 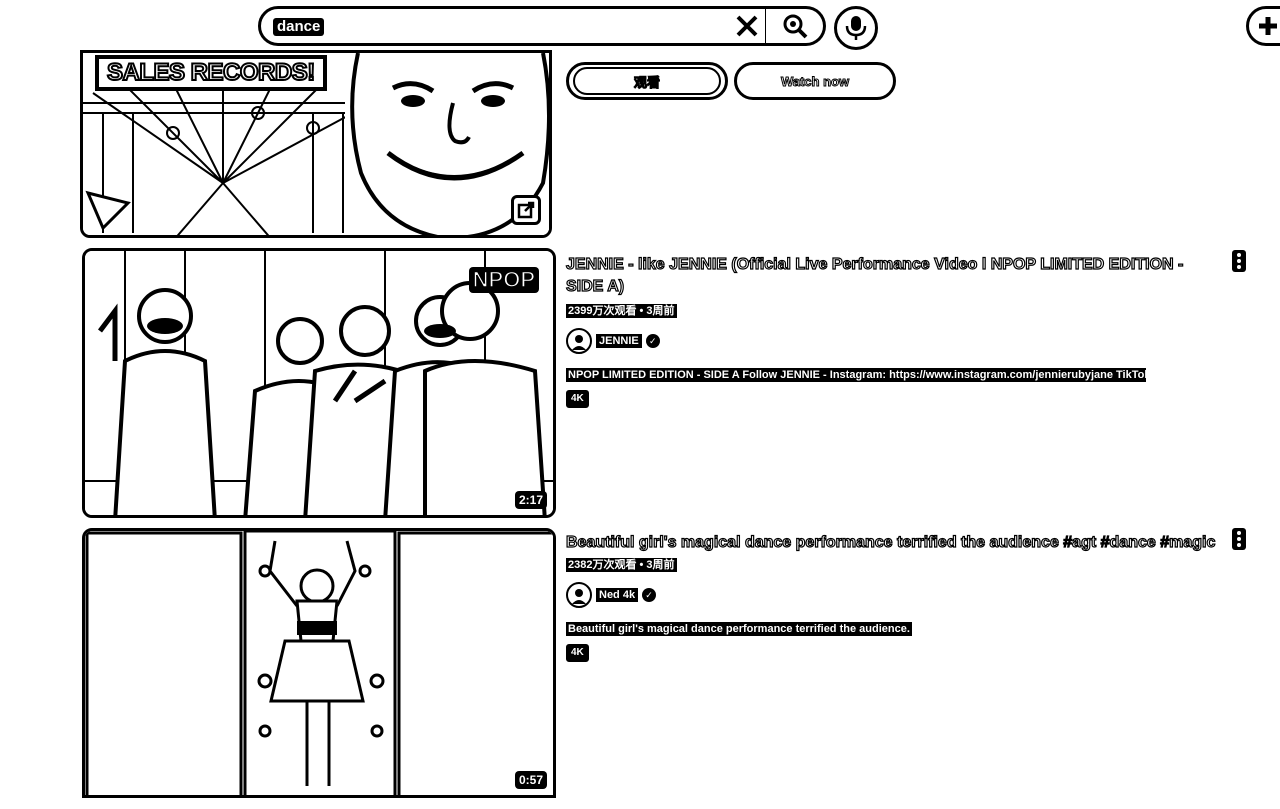 What do you see at coordinates (621, 311) in the screenshot?
I see `video-meta-1: 2399万次观看 • 3周前` at bounding box center [621, 311].